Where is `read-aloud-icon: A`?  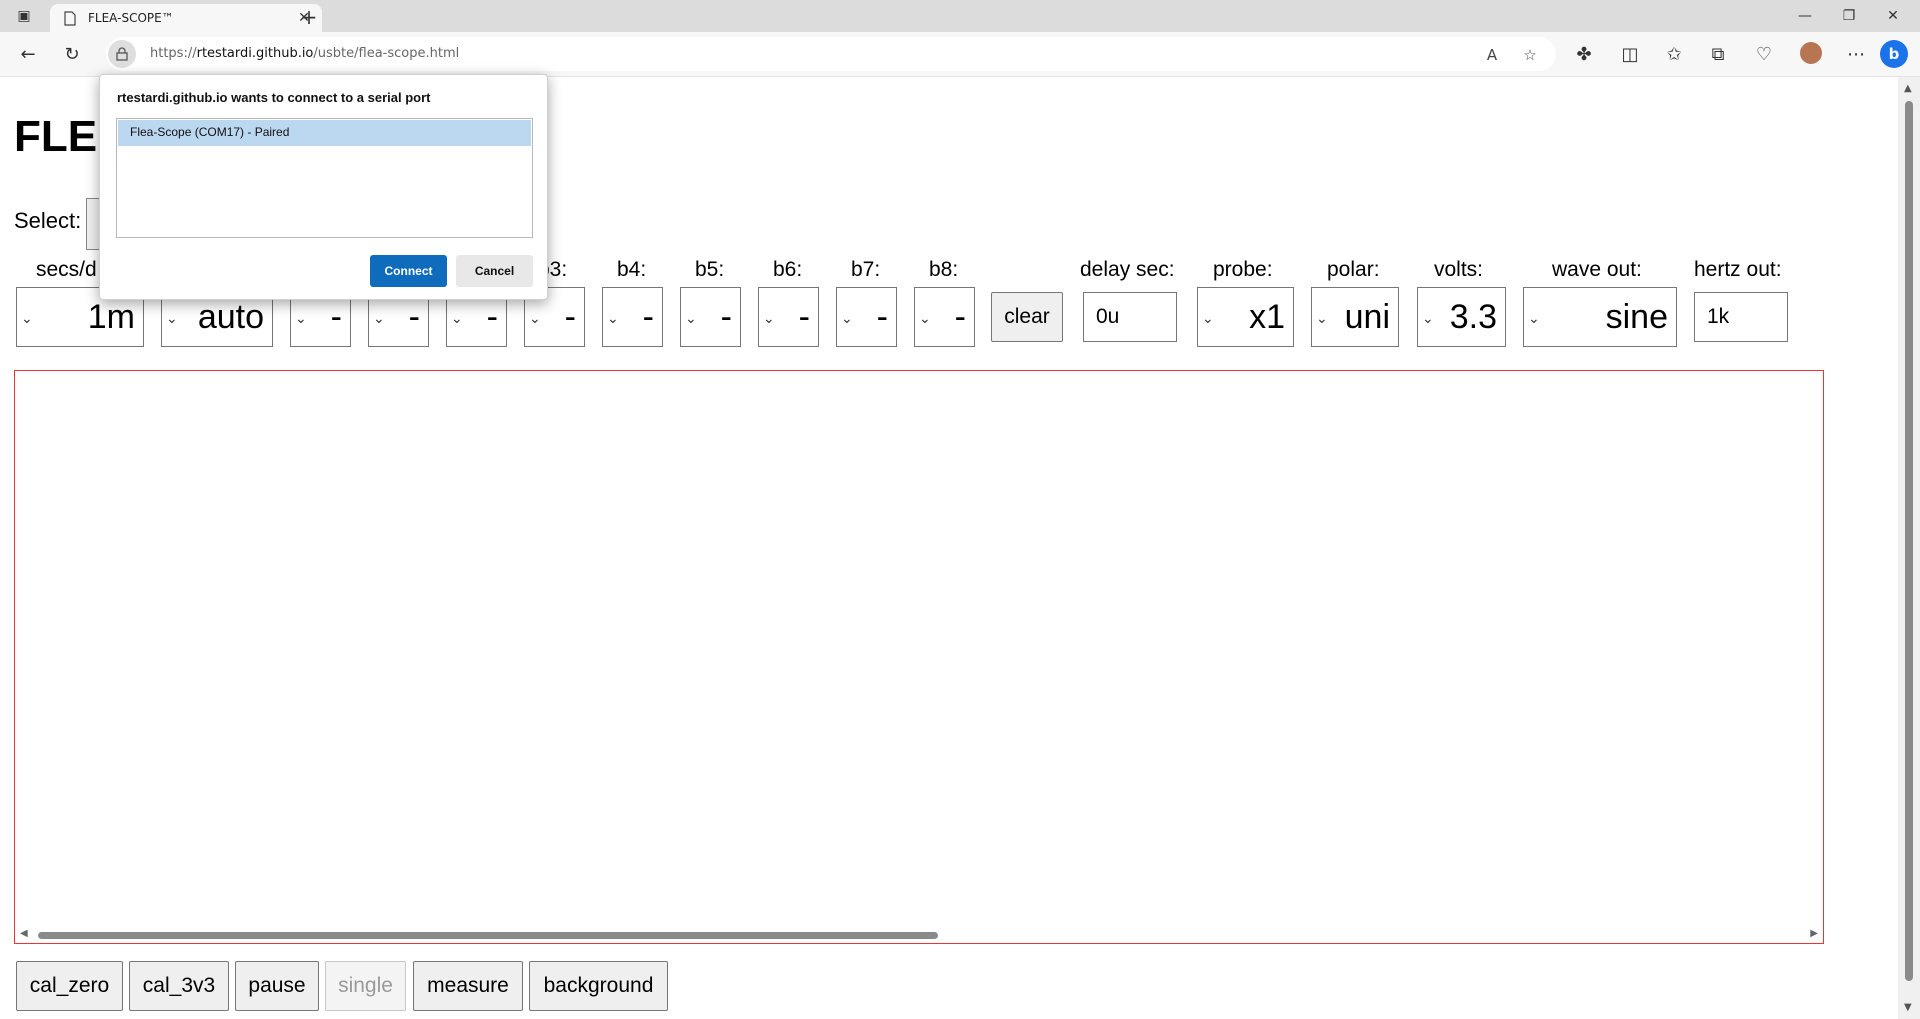 read-aloud-icon: A is located at coordinates (1492, 55).